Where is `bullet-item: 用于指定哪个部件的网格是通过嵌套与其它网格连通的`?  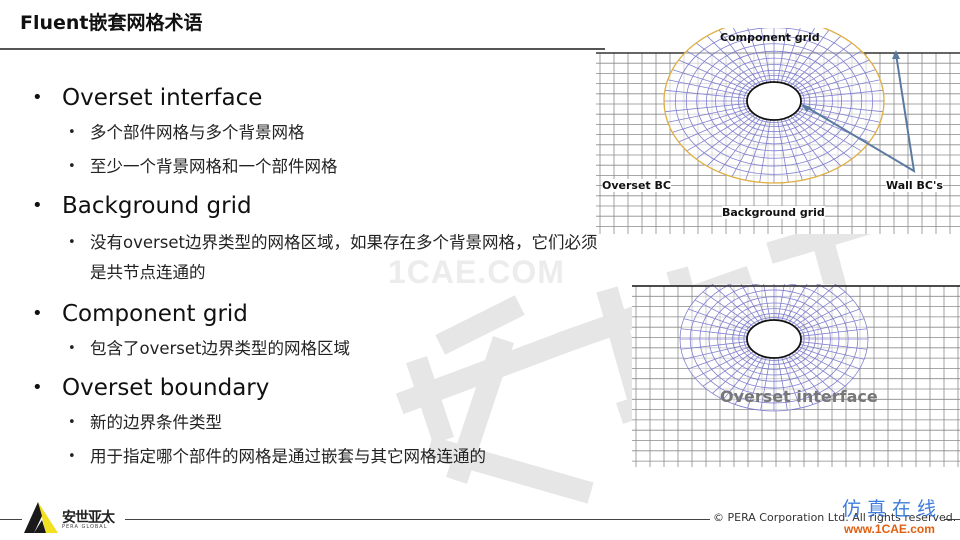 bullet-item: 用于指定哪个部件的网格是通过嵌套与其它网格连通的 is located at coordinates (330, 457).